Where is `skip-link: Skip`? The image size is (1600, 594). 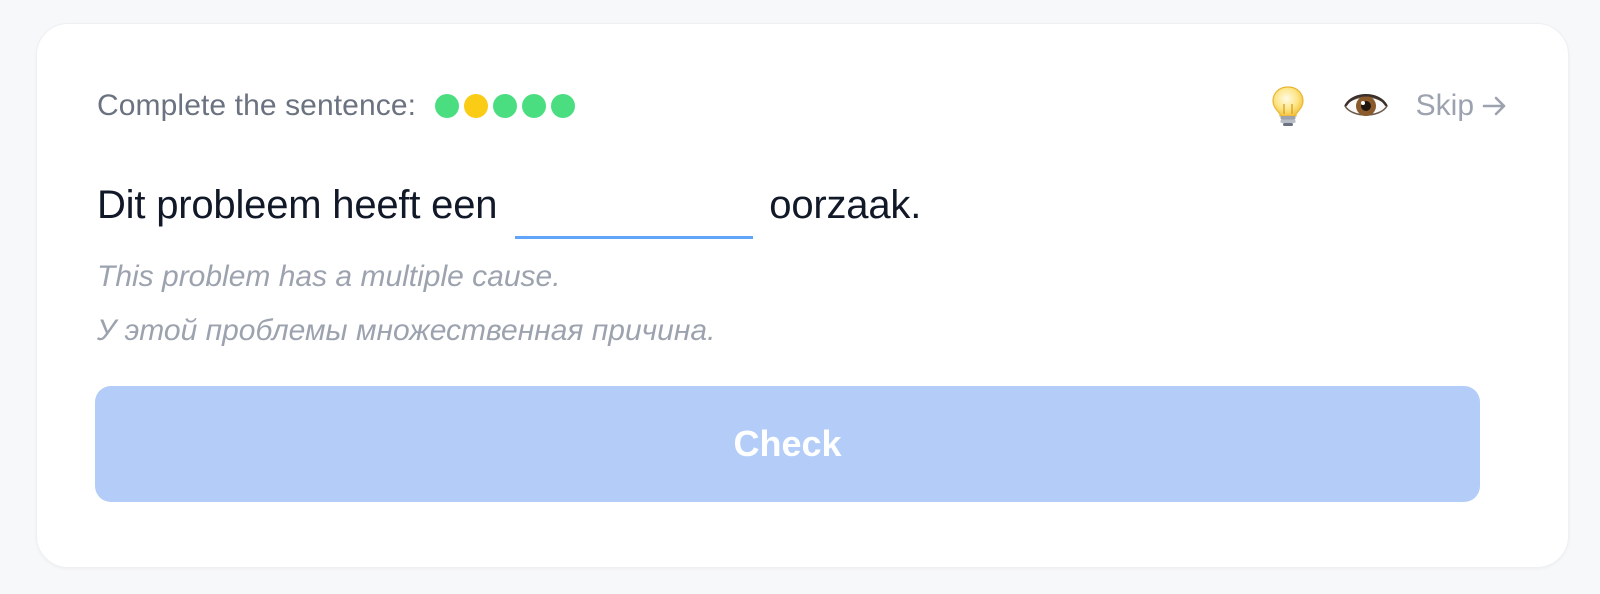
skip-link: Skip is located at coordinates (1462, 106).